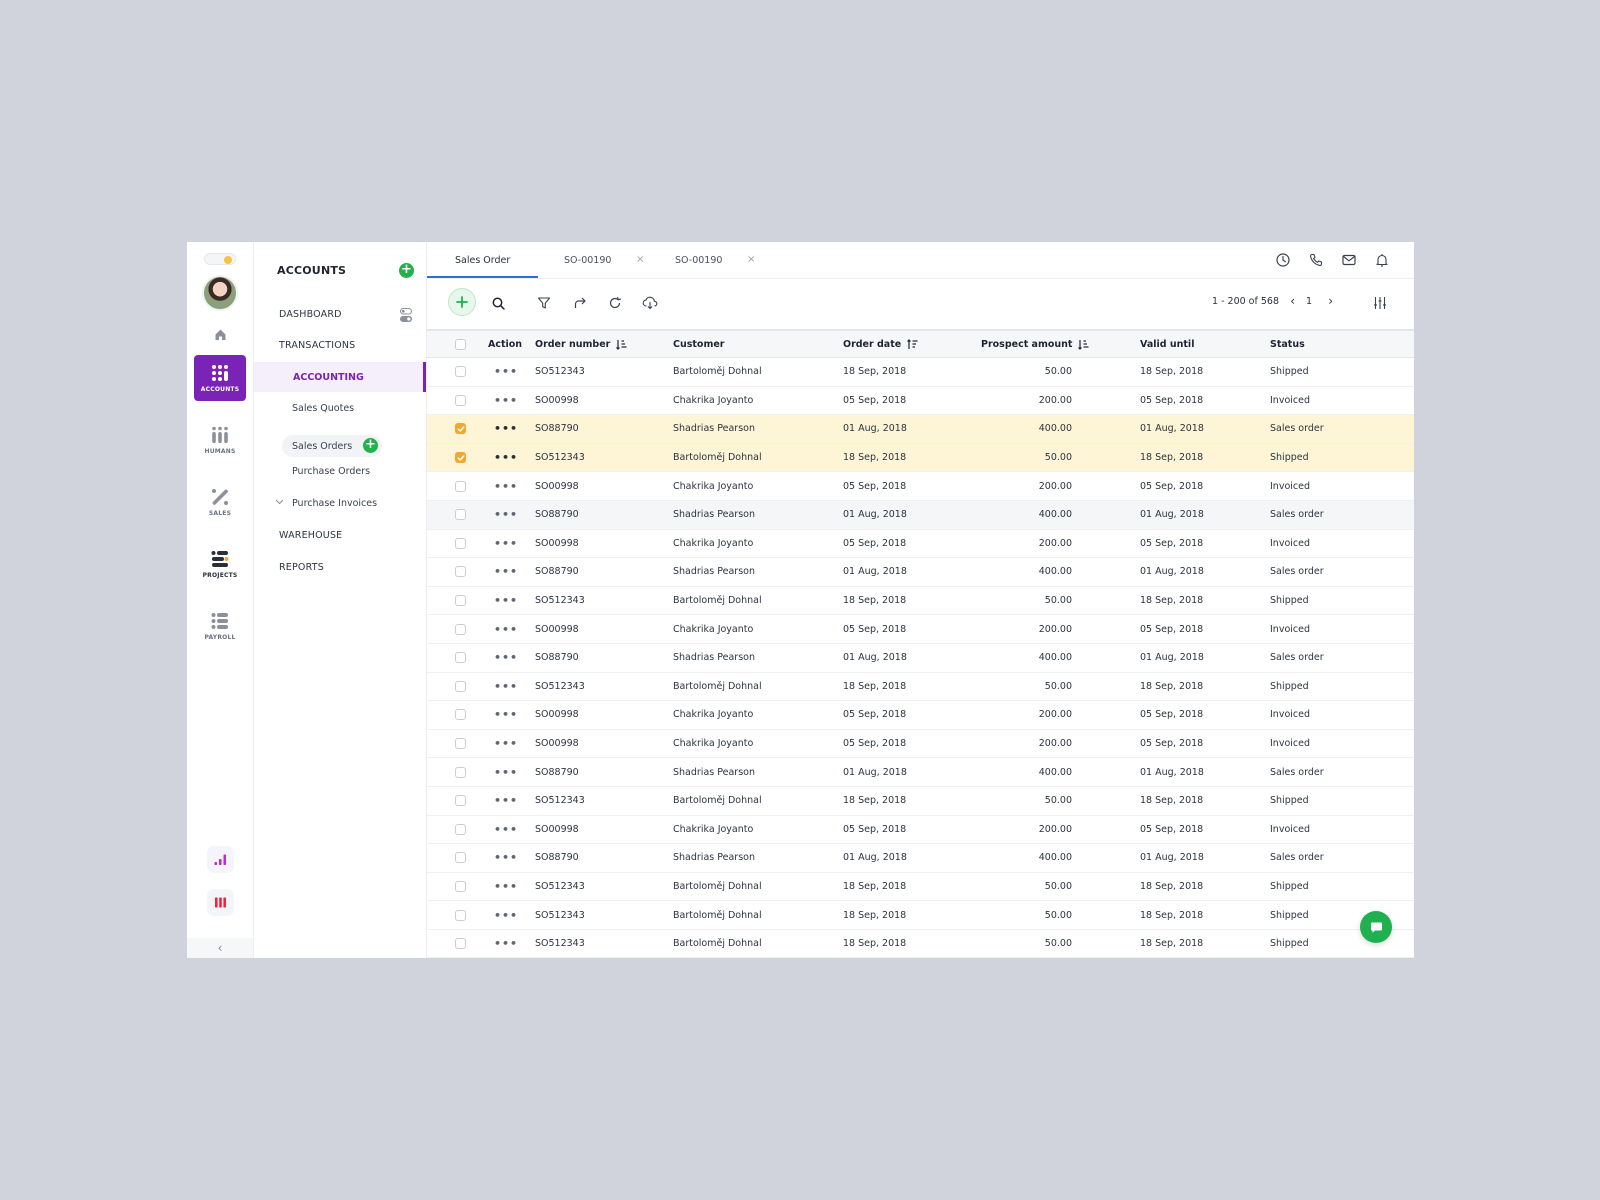  Describe the element at coordinates (1349, 260) in the screenshot. I see `mail-icon` at that location.